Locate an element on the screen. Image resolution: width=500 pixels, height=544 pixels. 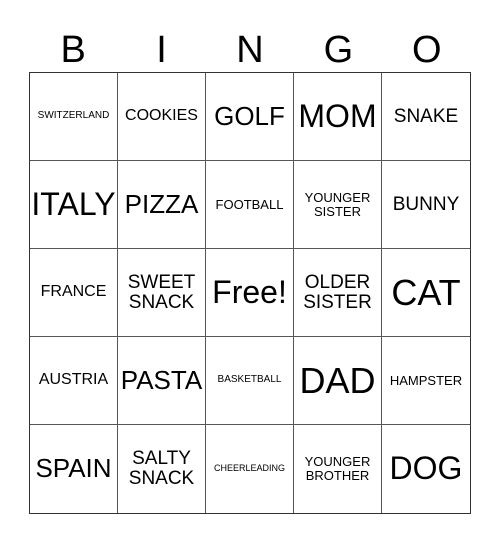
header-letter-n: N is located at coordinates (250, 50).